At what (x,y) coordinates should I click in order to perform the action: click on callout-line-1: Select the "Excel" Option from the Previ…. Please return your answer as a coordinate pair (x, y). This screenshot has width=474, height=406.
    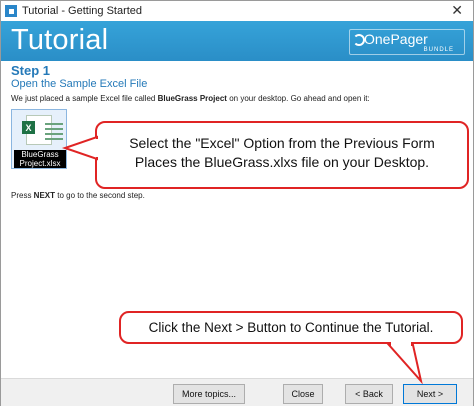
    Looking at the image, I should click on (282, 143).